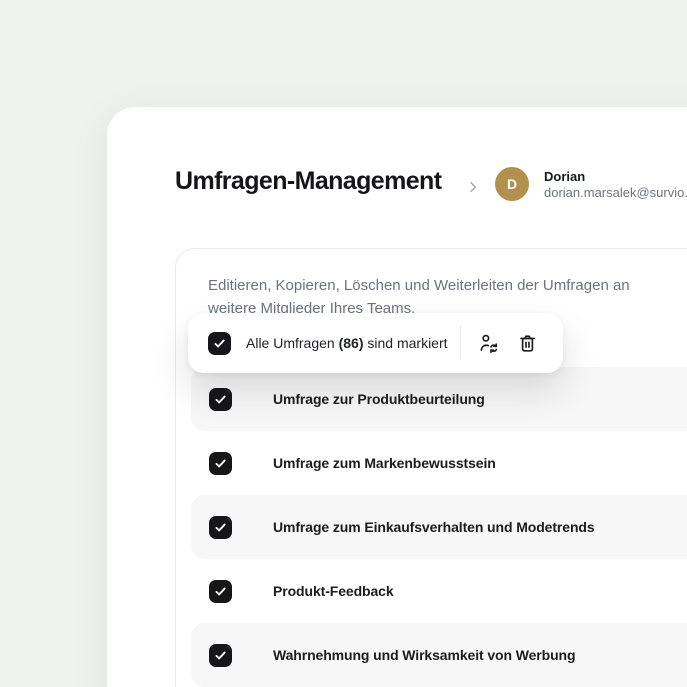 Image resolution: width=687 pixels, height=687 pixels. I want to click on survey-title: Produkt-Feedback, so click(333, 591).